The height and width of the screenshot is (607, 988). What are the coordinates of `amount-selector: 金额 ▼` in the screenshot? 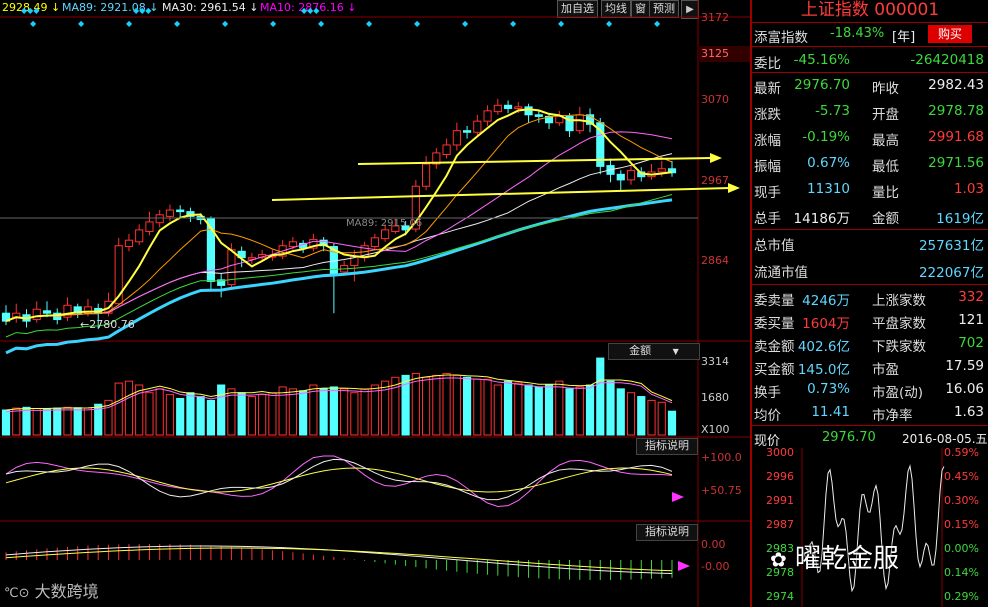 It's located at (654, 351).